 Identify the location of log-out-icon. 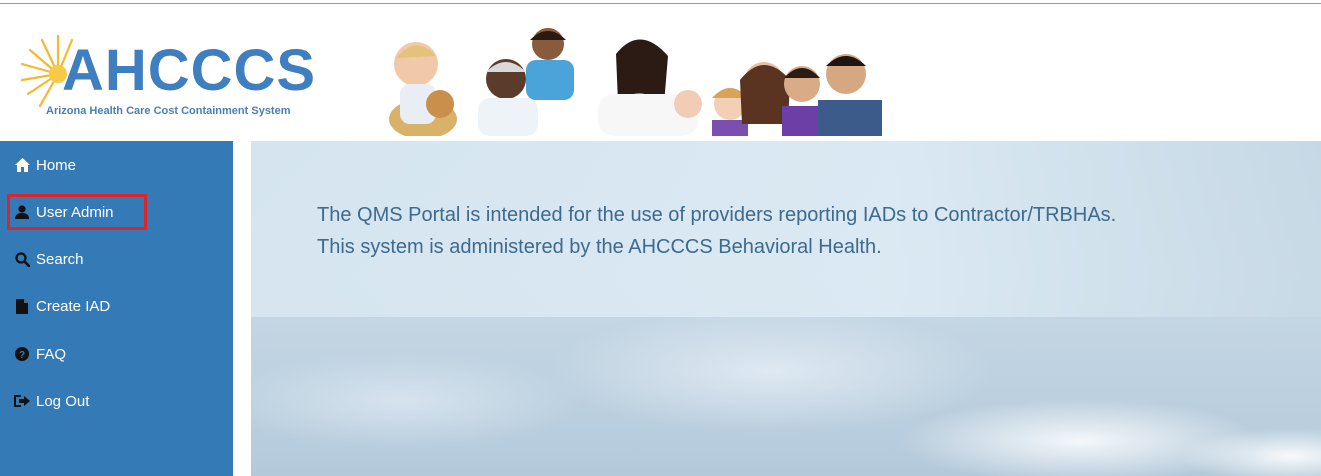
(22, 401).